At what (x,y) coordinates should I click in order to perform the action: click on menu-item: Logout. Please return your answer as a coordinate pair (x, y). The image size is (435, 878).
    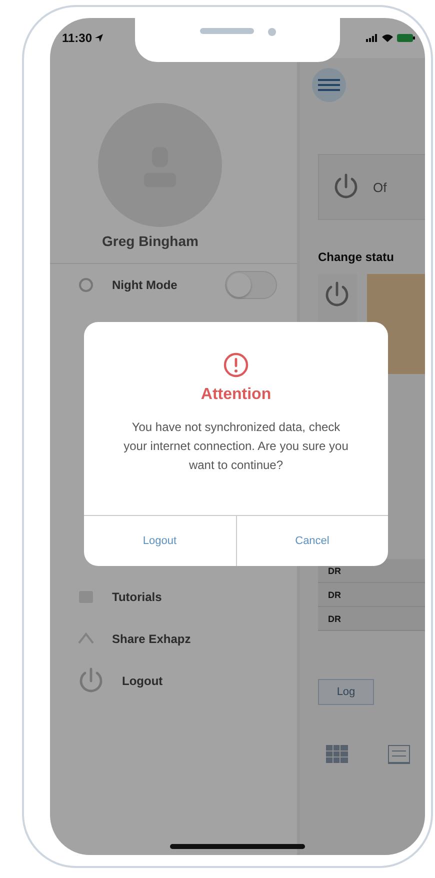
    Looking at the image, I should click on (173, 681).